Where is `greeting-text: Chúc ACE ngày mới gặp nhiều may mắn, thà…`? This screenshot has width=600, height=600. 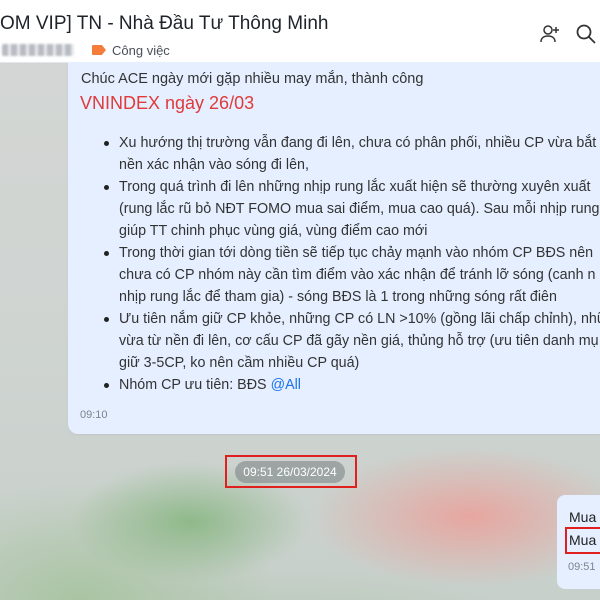
greeting-text: Chúc ACE ngày mới gặp nhiều may mắn, thà… is located at coordinates (252, 79).